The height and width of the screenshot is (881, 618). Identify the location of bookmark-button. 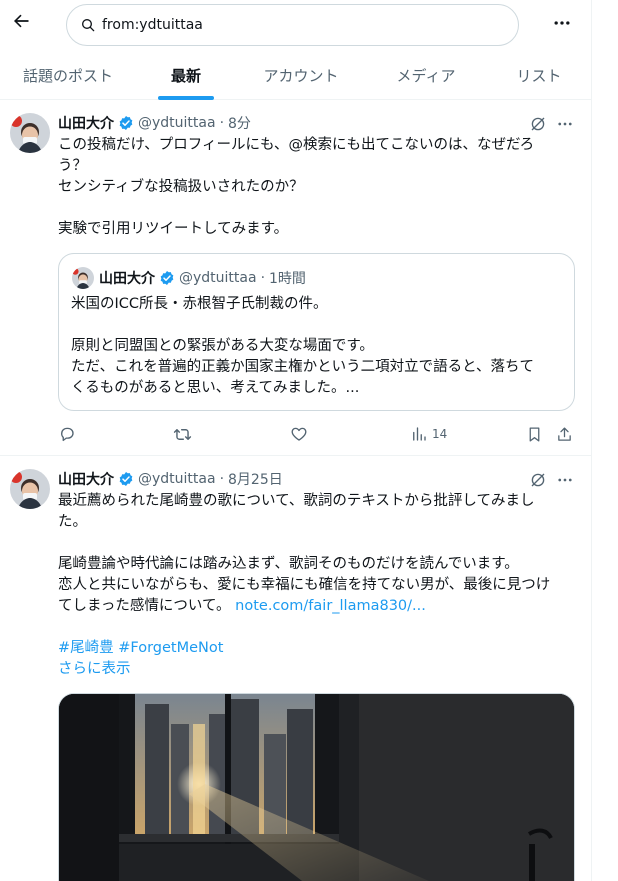
(534, 434).